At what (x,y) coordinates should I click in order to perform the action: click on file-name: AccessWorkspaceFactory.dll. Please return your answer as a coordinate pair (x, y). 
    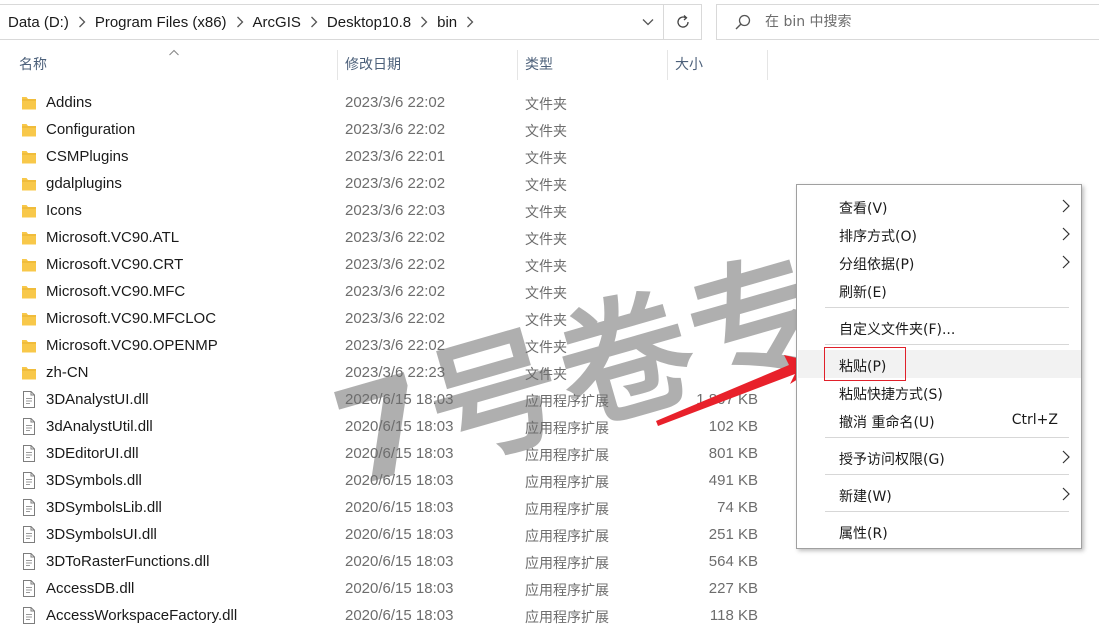
    Looking at the image, I should click on (142, 615).